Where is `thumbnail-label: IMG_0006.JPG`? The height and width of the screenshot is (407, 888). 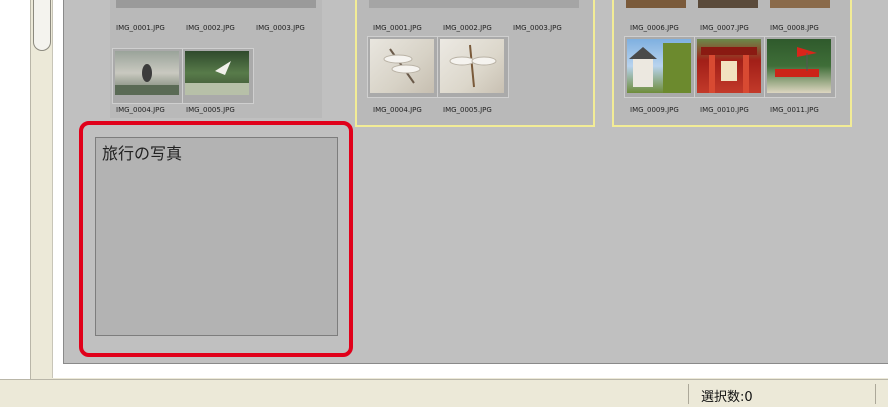
thumbnail-label: IMG_0006.JPG is located at coordinates (654, 28).